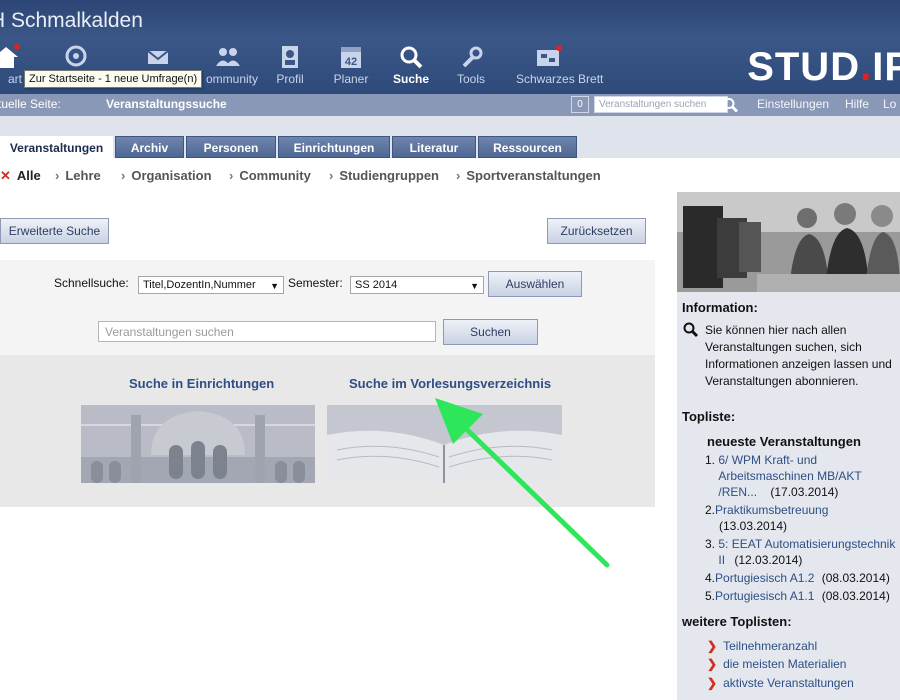 The width and height of the screenshot is (900, 700). What do you see at coordinates (267, 331) in the screenshot?
I see `course-search-input` at bounding box center [267, 331].